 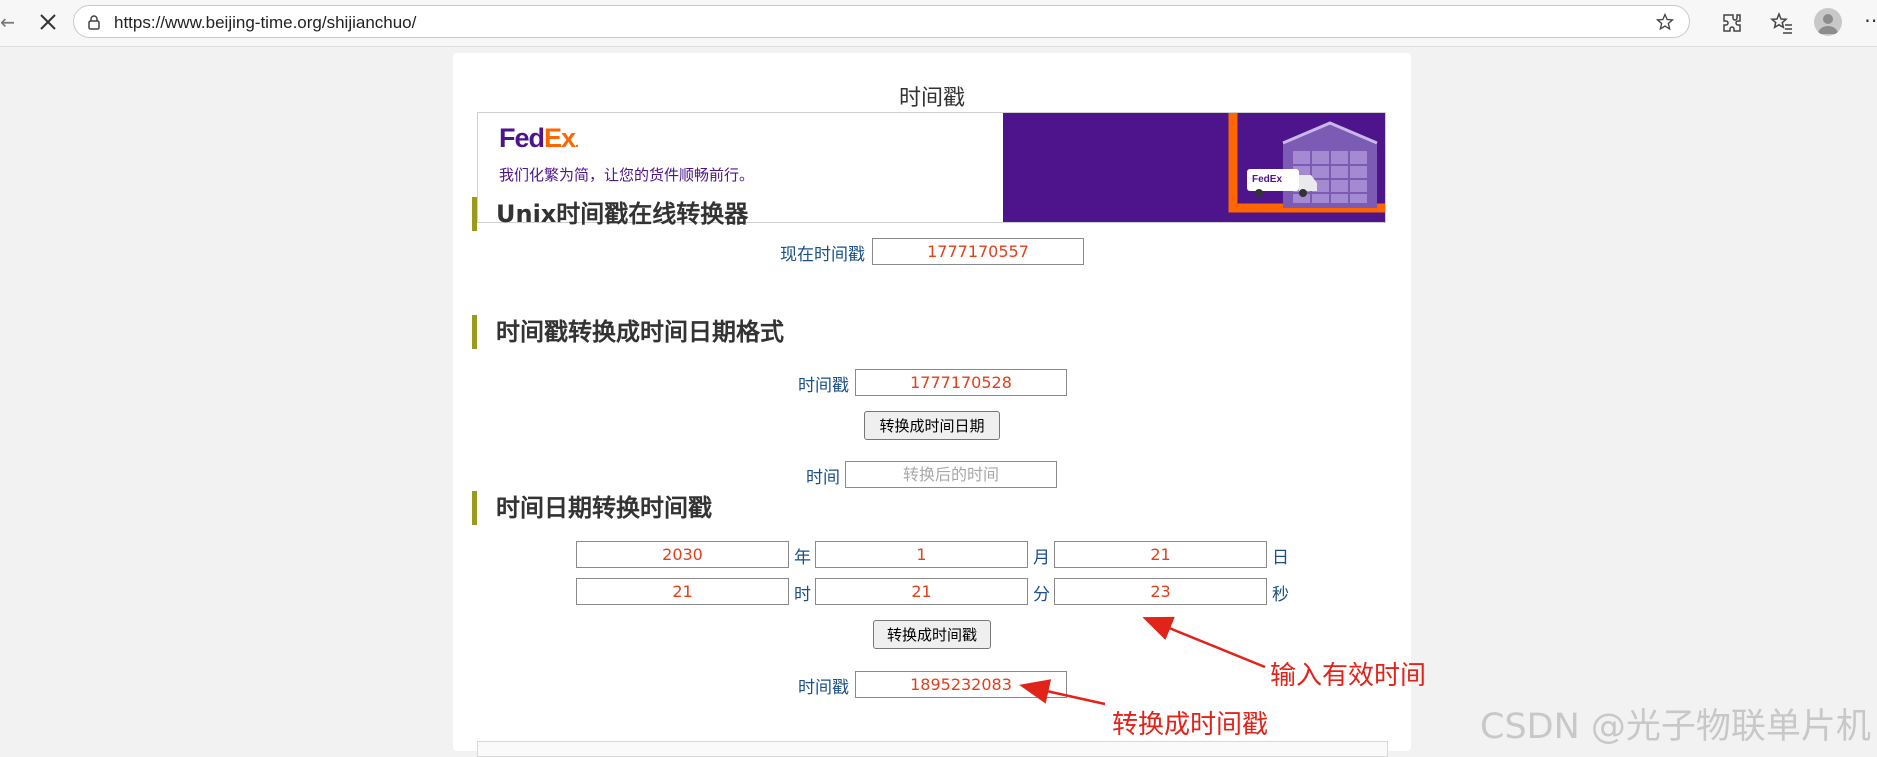 I want to click on van-logo: FedEx, so click(x=1267, y=179).